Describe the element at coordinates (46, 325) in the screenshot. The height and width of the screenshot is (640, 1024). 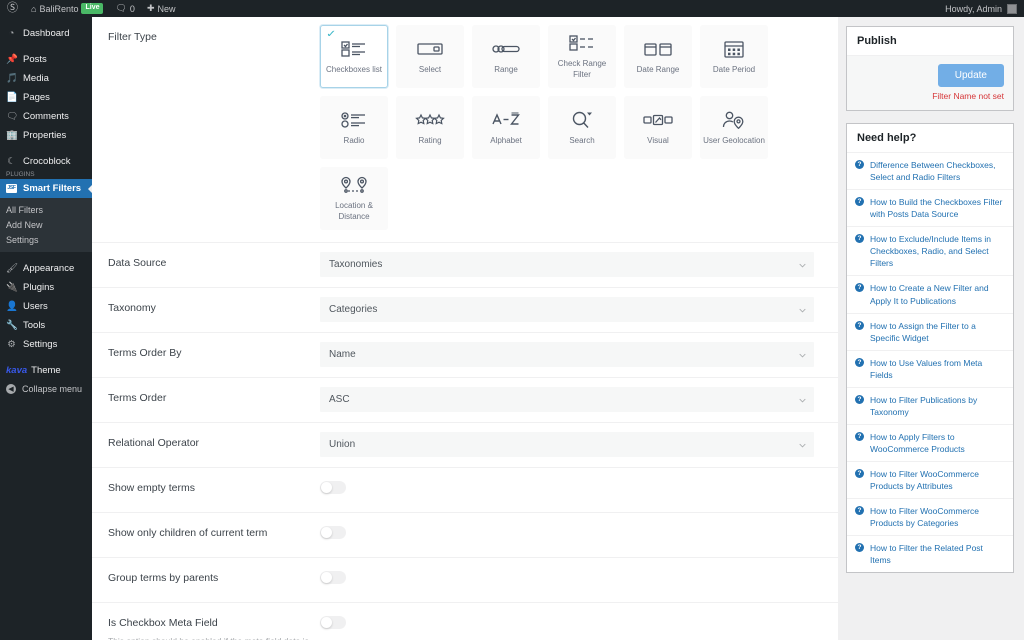
I see `sidebar-item-tools: 🔧 Tools` at that location.